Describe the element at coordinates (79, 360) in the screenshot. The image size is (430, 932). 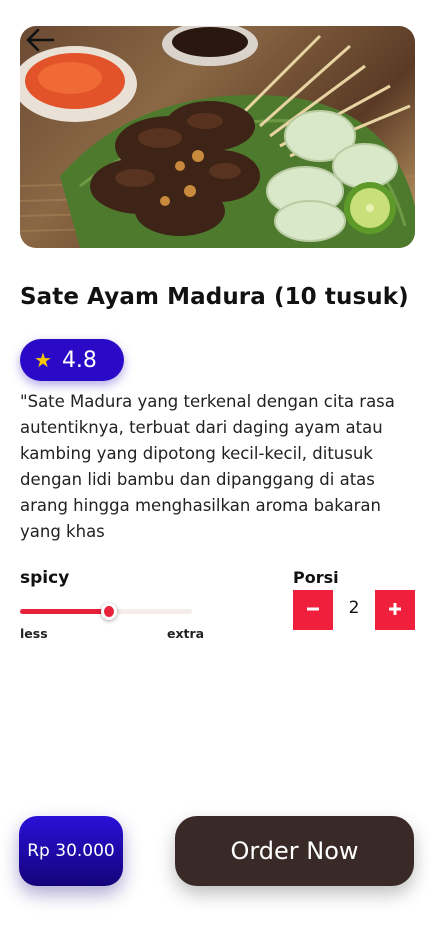
I see `rating-value: 4.8` at that location.